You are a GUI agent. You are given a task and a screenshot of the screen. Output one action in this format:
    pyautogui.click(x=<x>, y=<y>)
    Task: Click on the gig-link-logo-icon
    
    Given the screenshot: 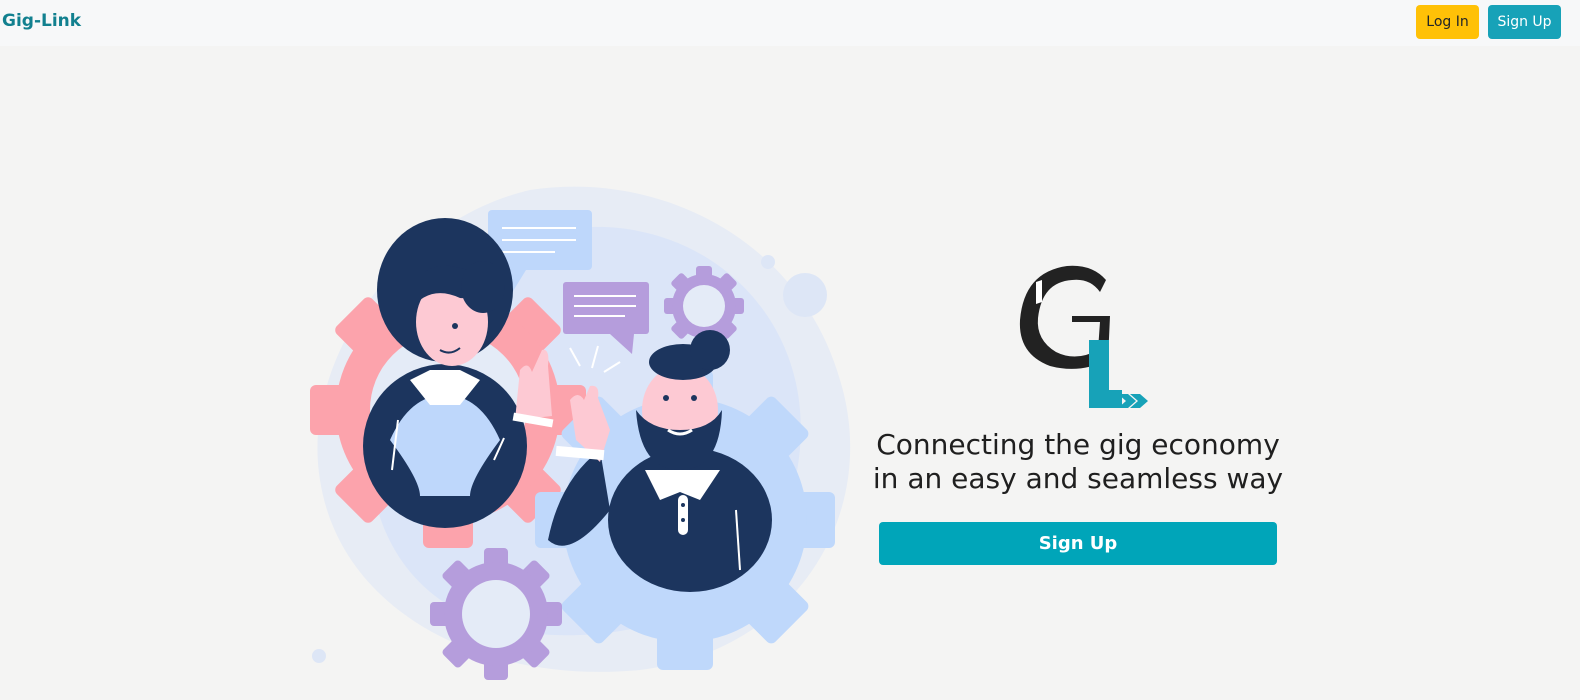 What is the action you would take?
    pyautogui.click(x=1083, y=336)
    